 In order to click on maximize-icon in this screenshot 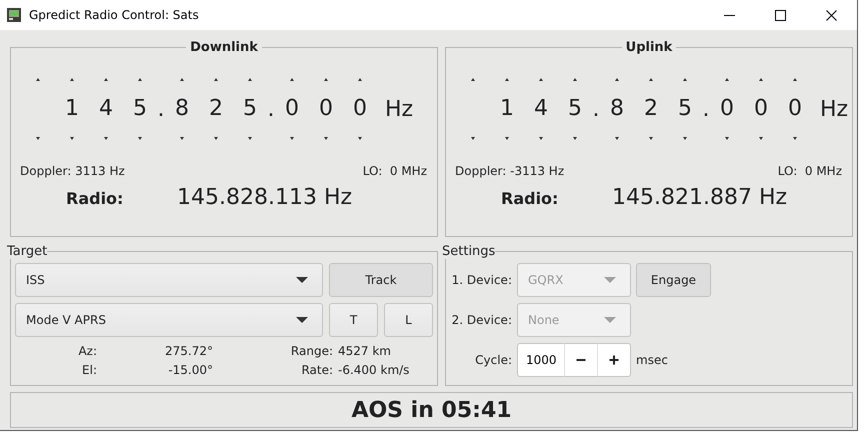, I will do `click(780, 15)`.